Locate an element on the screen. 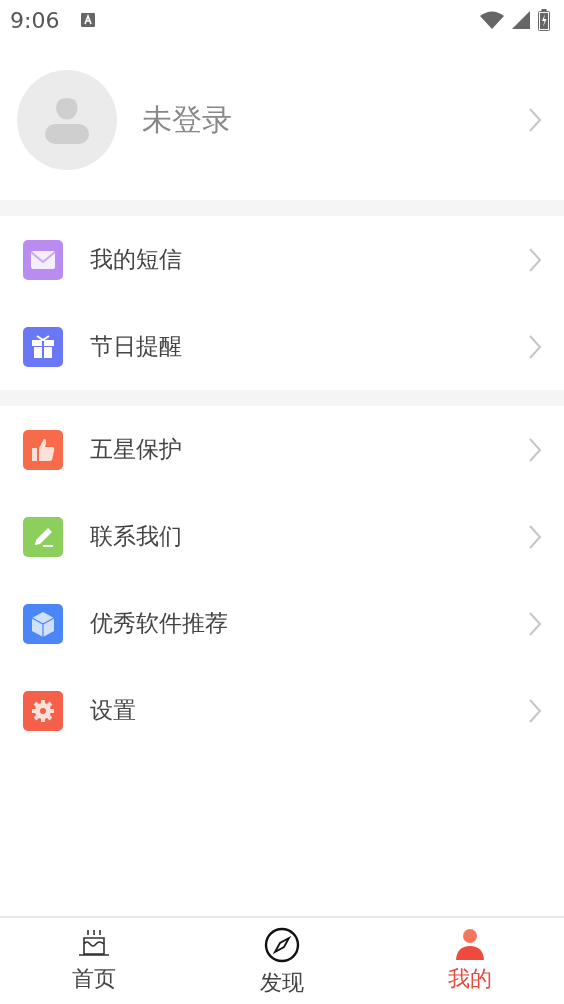  menu-label: 设置 is located at coordinates (113, 710).